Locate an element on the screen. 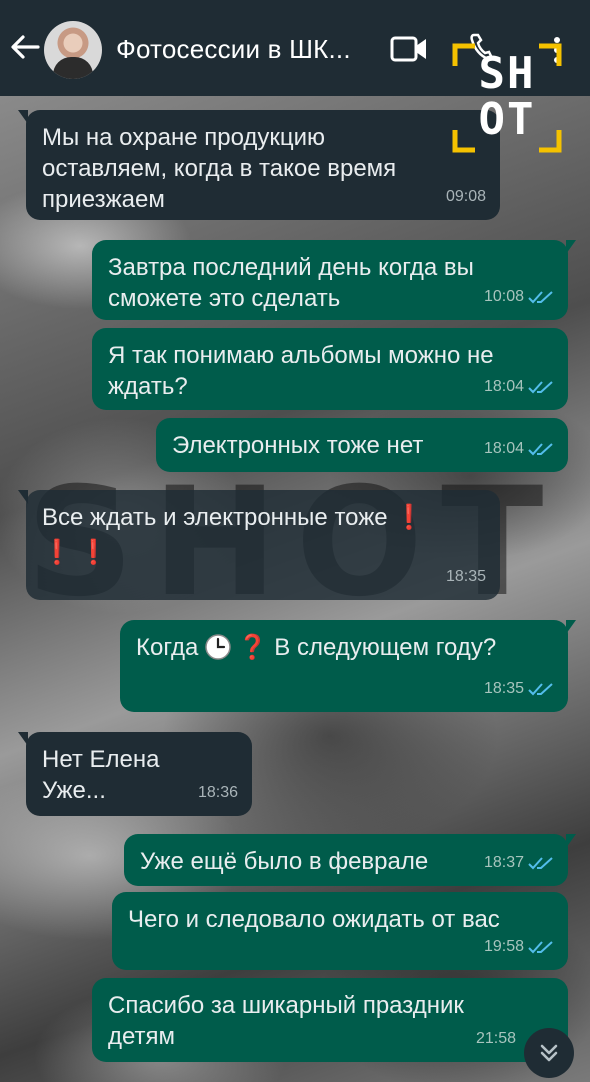 The height and width of the screenshot is (1082, 590). message-time: 19:58 is located at coordinates (503, 946).